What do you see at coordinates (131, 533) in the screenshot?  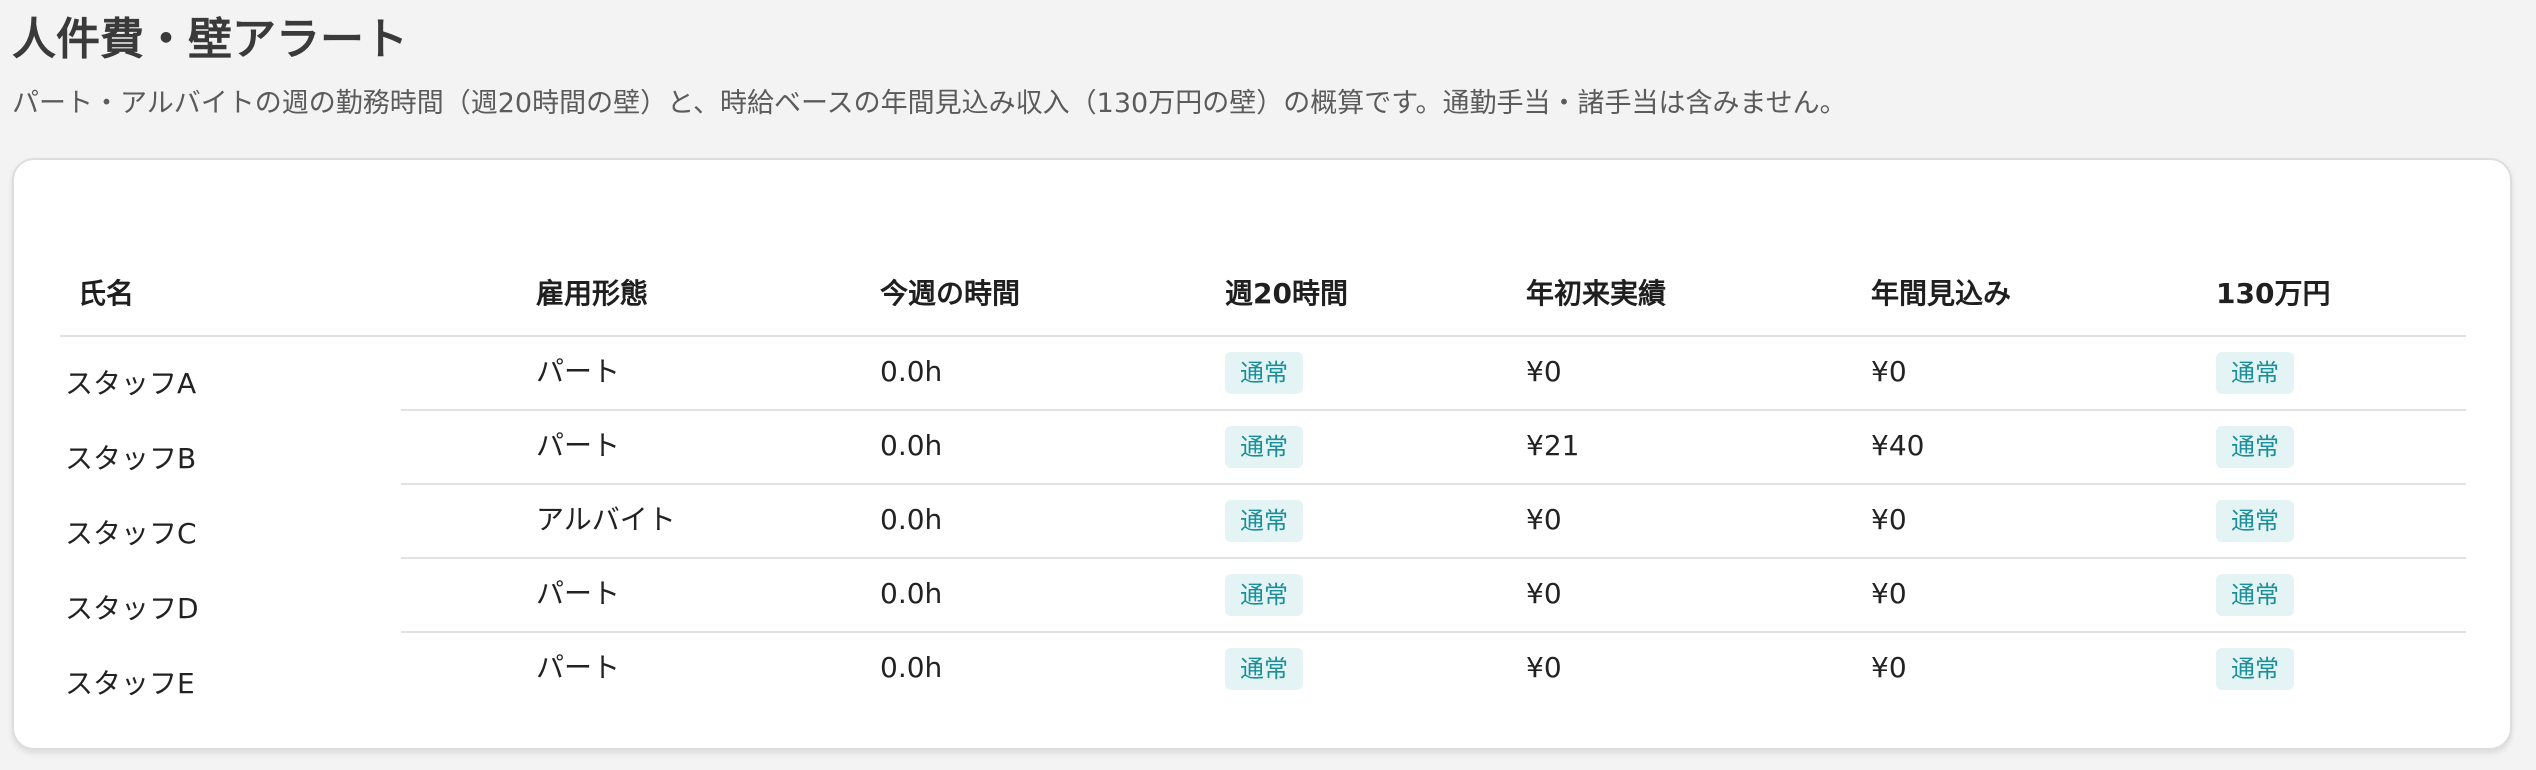 I see `staff-name: スタッフC` at bounding box center [131, 533].